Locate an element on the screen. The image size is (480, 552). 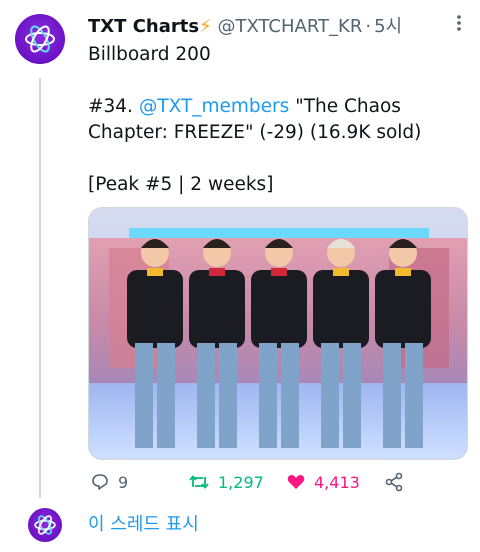
like-count: 4,413 is located at coordinates (337, 482).